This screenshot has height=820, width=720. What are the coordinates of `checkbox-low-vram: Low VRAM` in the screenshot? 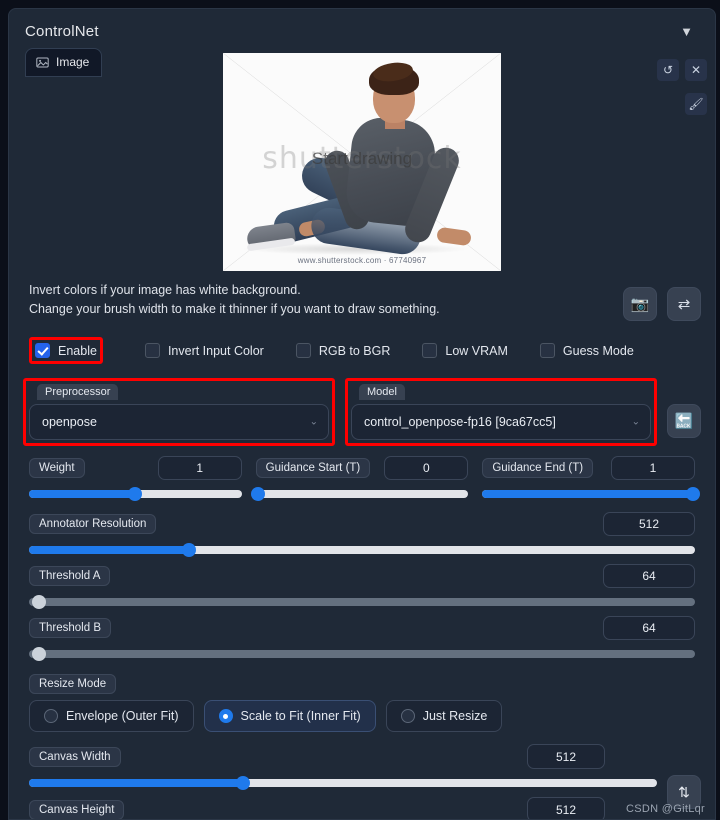 It's located at (465, 350).